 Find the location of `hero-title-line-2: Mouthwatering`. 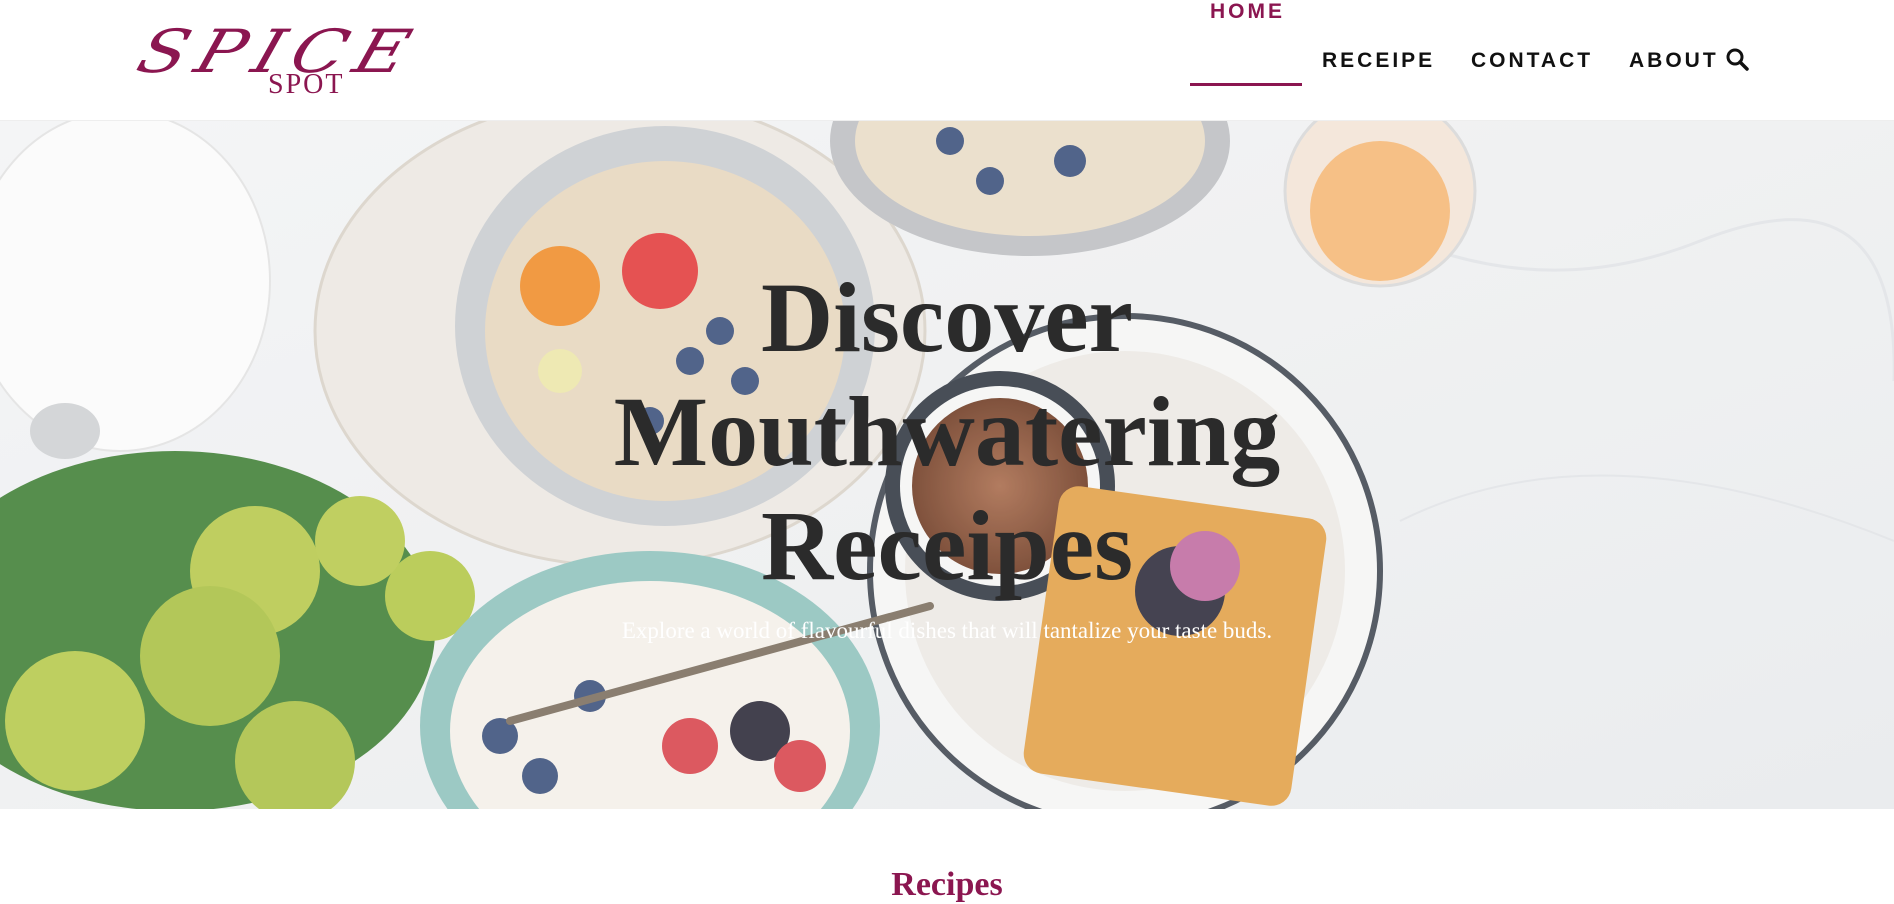

hero-title-line-2: Mouthwatering is located at coordinates (947, 431).